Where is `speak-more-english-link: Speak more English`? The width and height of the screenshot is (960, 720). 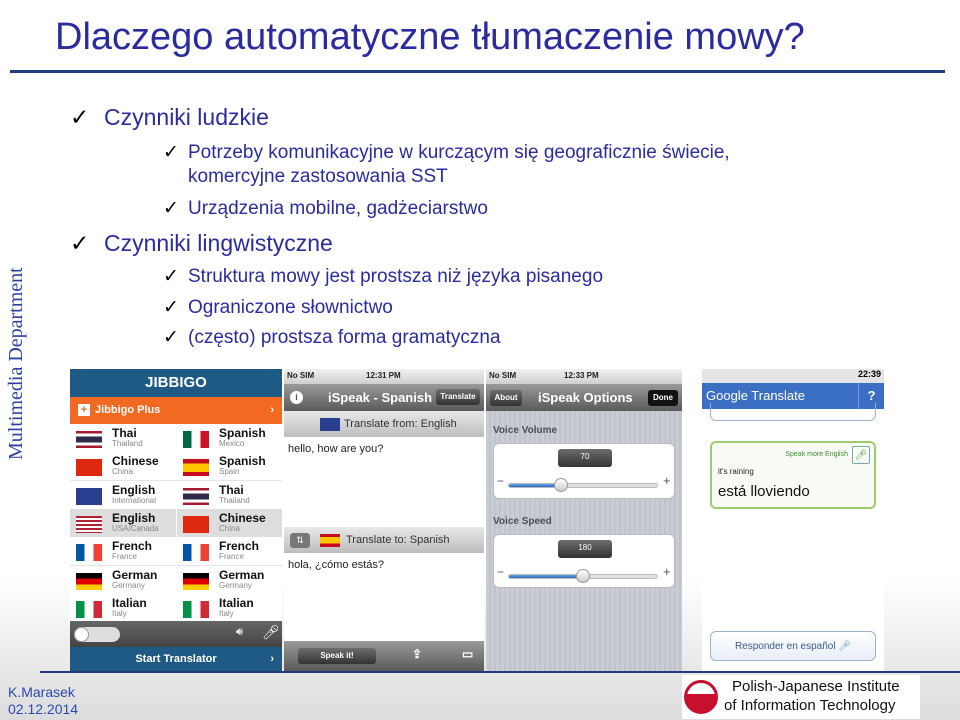
speak-more-english-link: Speak more English is located at coordinates (816, 454).